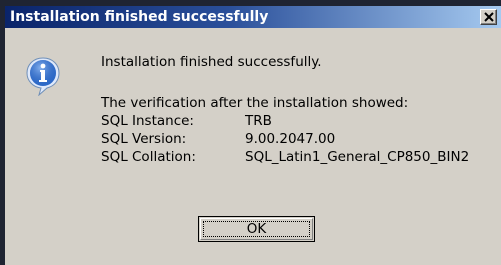  Describe the element at coordinates (211, 62) in the screenshot. I see `success-message: Installation finished successfully.` at that location.